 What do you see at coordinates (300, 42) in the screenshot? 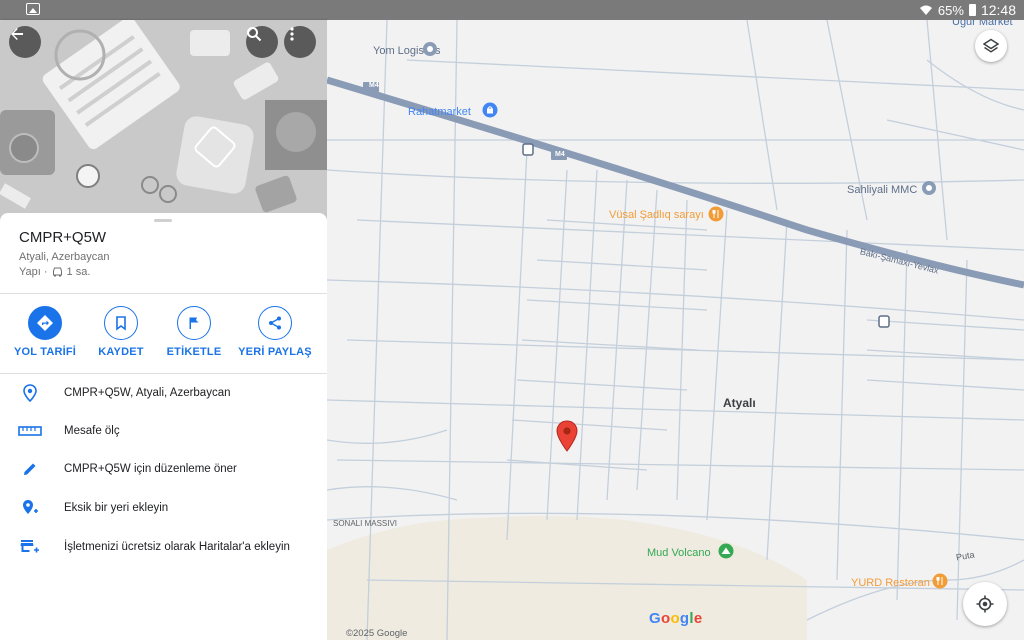
I see `more-options-button` at bounding box center [300, 42].